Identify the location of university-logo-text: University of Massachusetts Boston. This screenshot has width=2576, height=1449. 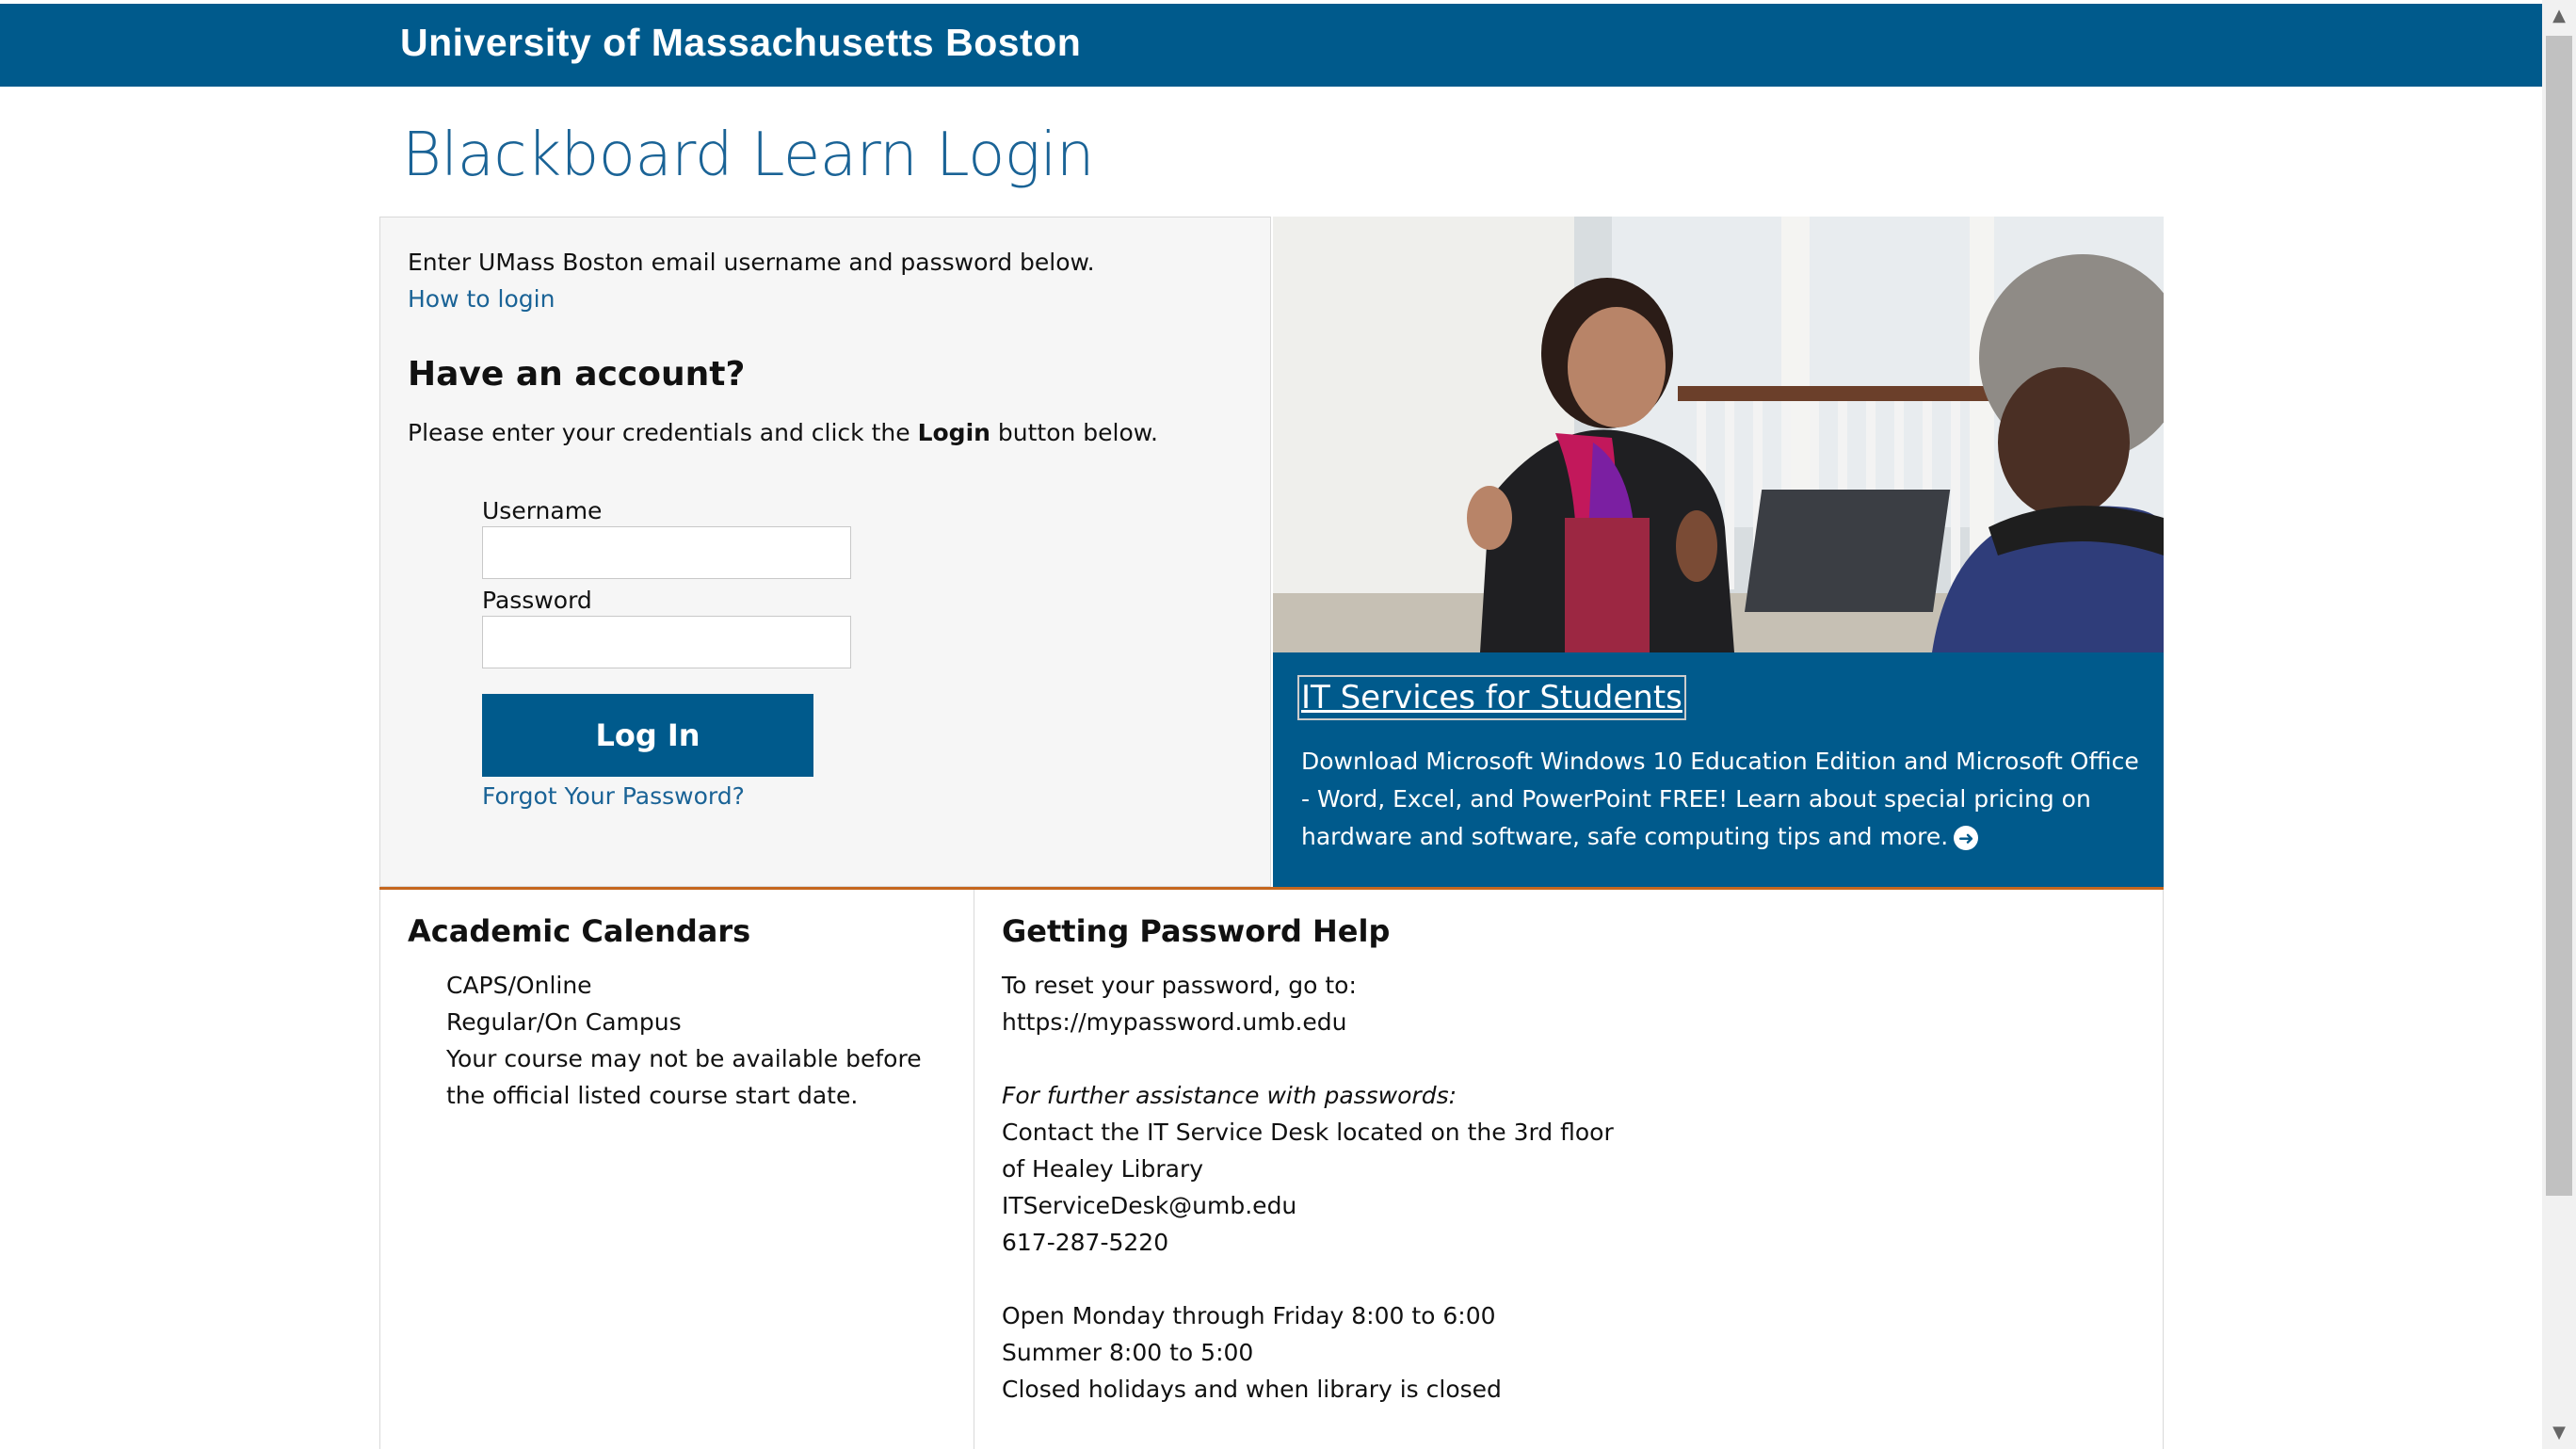
(740, 43).